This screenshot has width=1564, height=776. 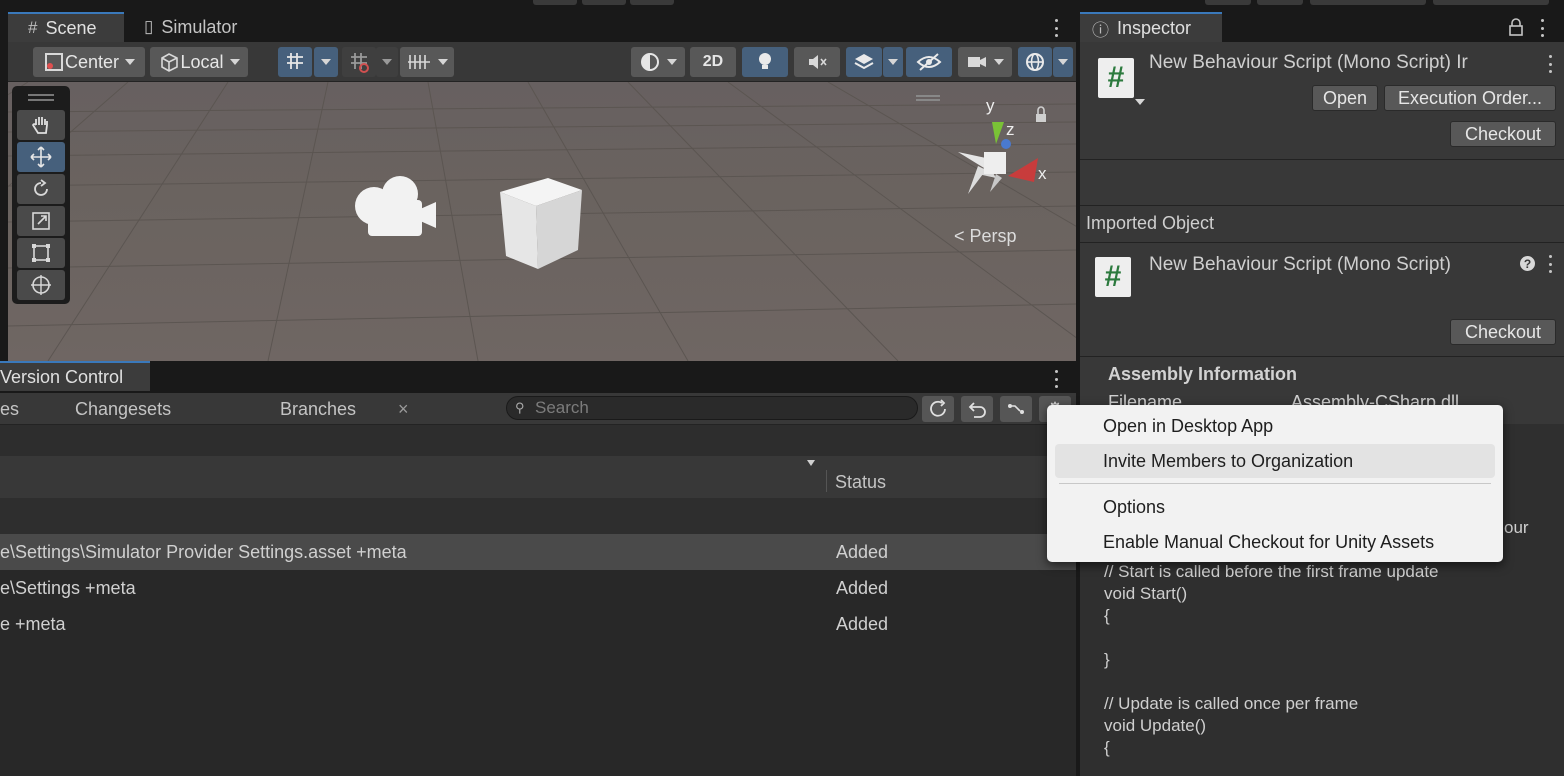 What do you see at coordinates (1063, 62) in the screenshot?
I see `gizmos-dropdown` at bounding box center [1063, 62].